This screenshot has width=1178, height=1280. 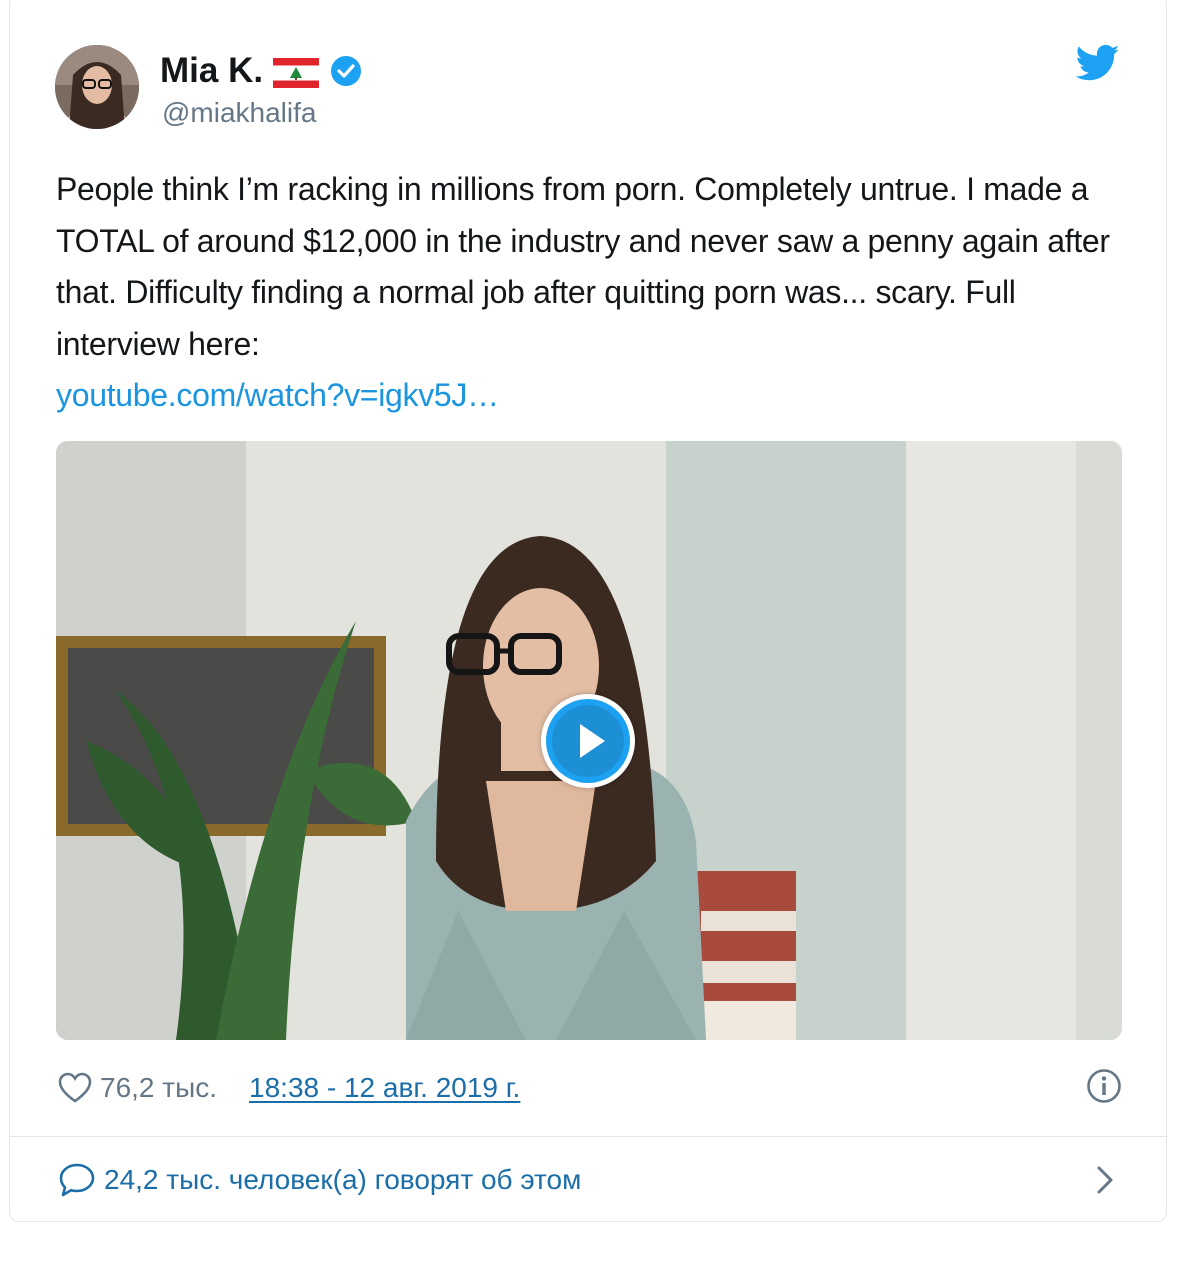 What do you see at coordinates (342, 1180) in the screenshot?
I see `conversation-text: 24,2 тыс. человек(а) говорят об этом` at bounding box center [342, 1180].